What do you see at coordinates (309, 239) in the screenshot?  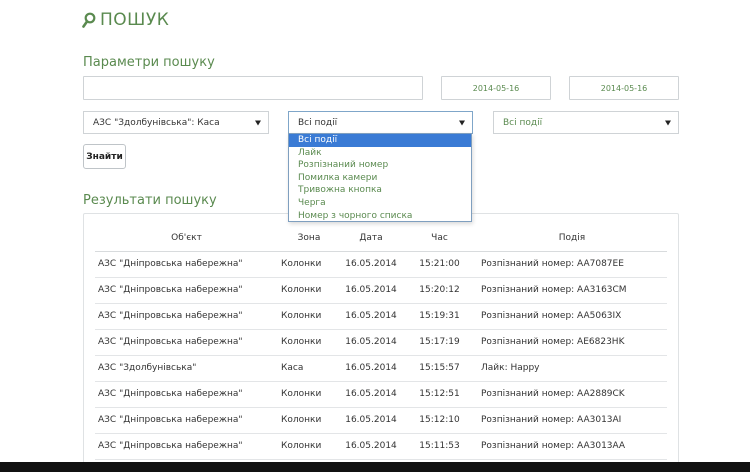 I see `column-header-zone: Зона` at bounding box center [309, 239].